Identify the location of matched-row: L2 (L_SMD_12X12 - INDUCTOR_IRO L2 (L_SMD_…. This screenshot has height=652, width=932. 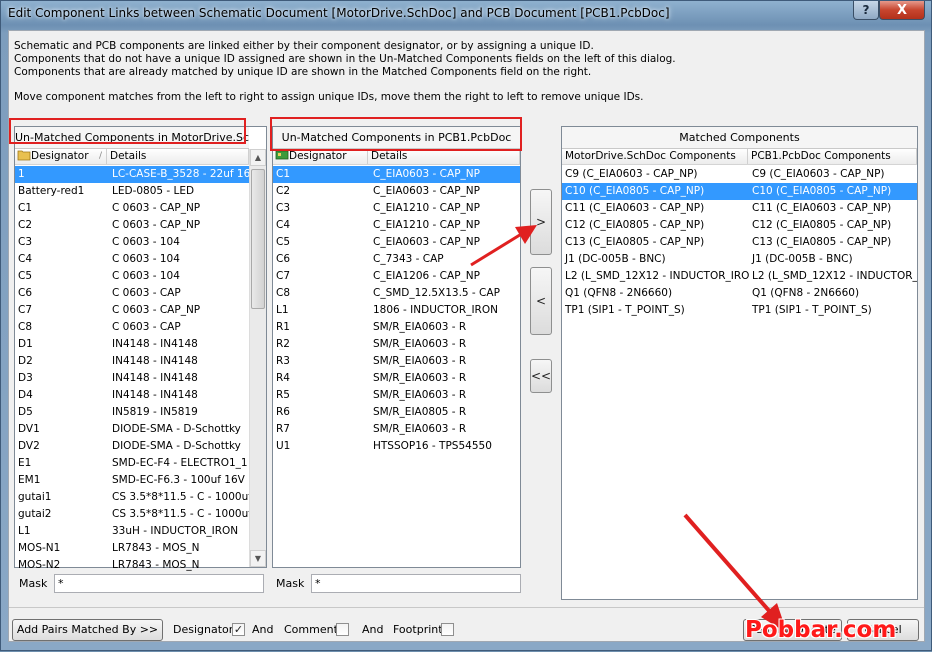
(739, 276).